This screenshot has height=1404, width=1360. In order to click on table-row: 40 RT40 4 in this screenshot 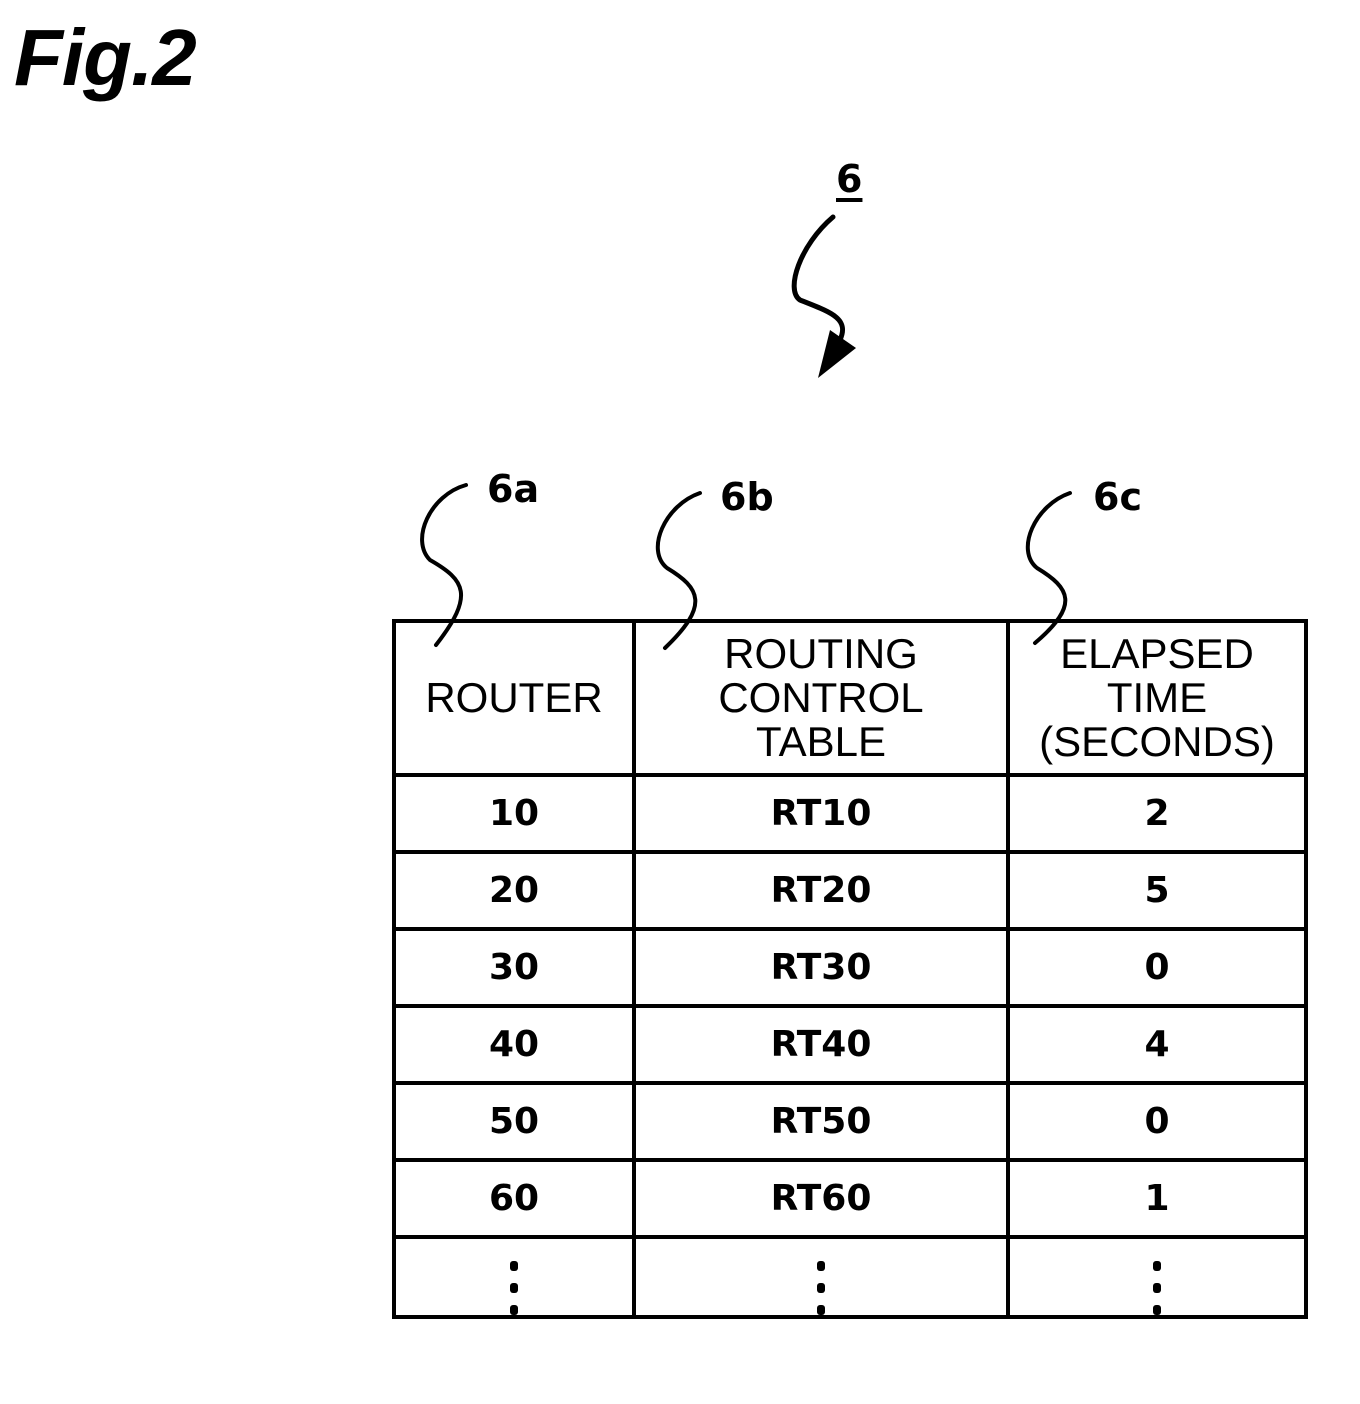, I will do `click(850, 1044)`.